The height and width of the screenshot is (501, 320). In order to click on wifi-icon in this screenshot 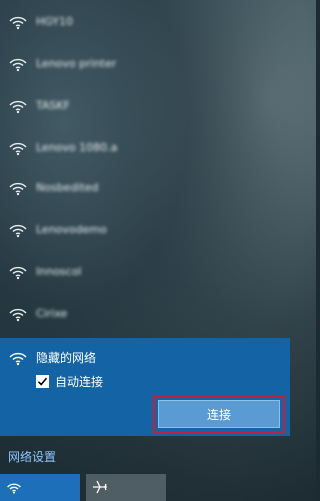, I will do `click(14, 487)`.